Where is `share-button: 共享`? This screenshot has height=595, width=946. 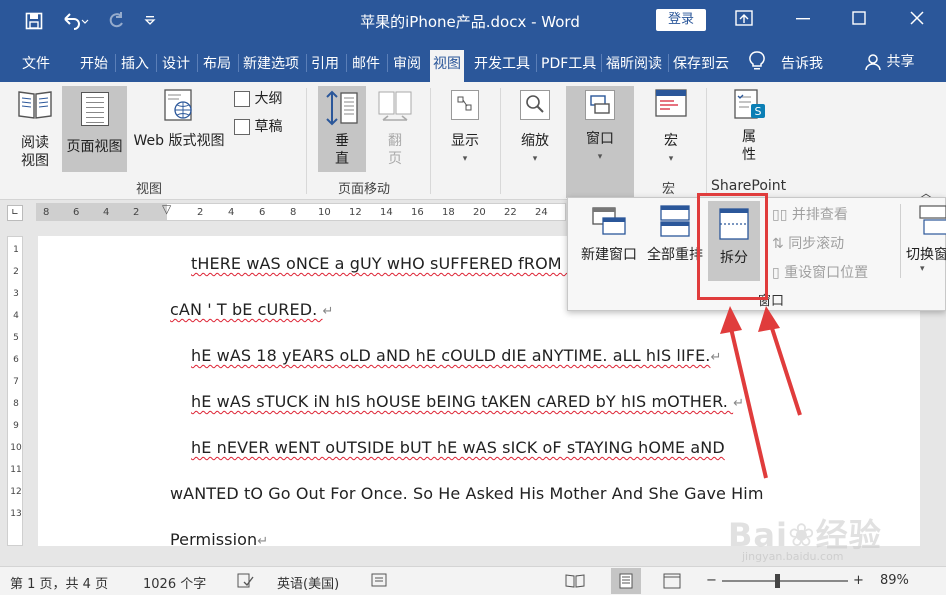 share-button: 共享 is located at coordinates (889, 61).